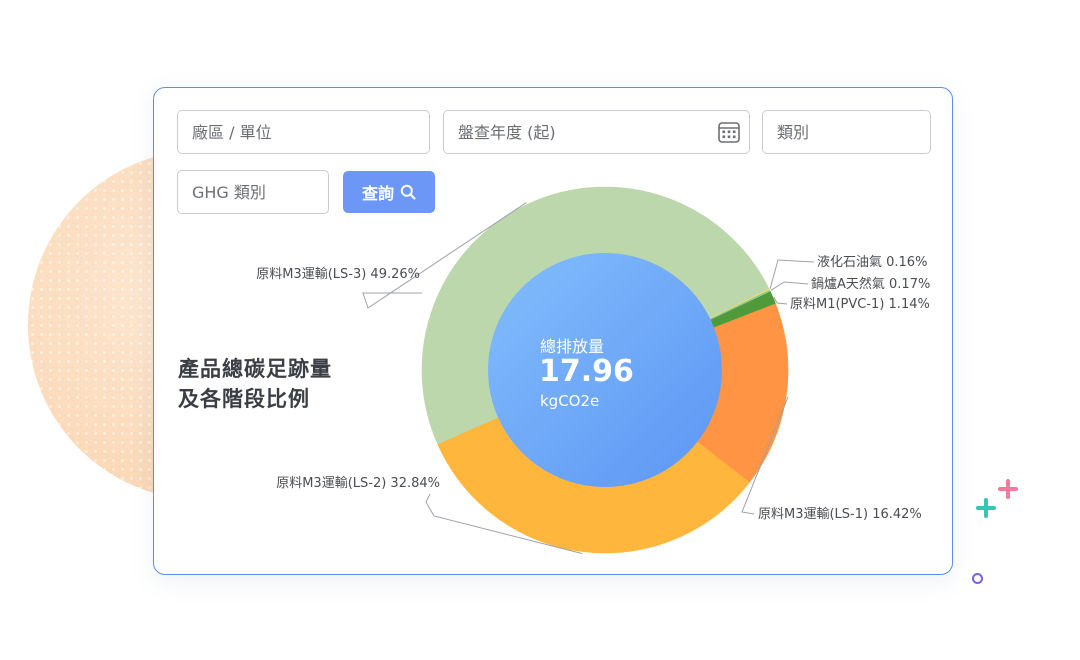  I want to click on slice-label-1: 鍋爐A天然氣 0.17%, so click(870, 284).